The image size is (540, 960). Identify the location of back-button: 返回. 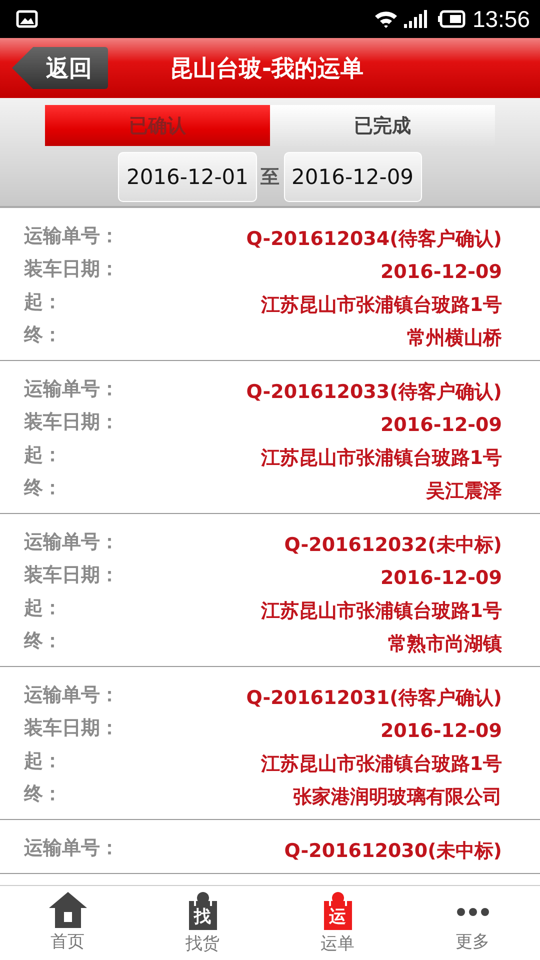
(60, 68).